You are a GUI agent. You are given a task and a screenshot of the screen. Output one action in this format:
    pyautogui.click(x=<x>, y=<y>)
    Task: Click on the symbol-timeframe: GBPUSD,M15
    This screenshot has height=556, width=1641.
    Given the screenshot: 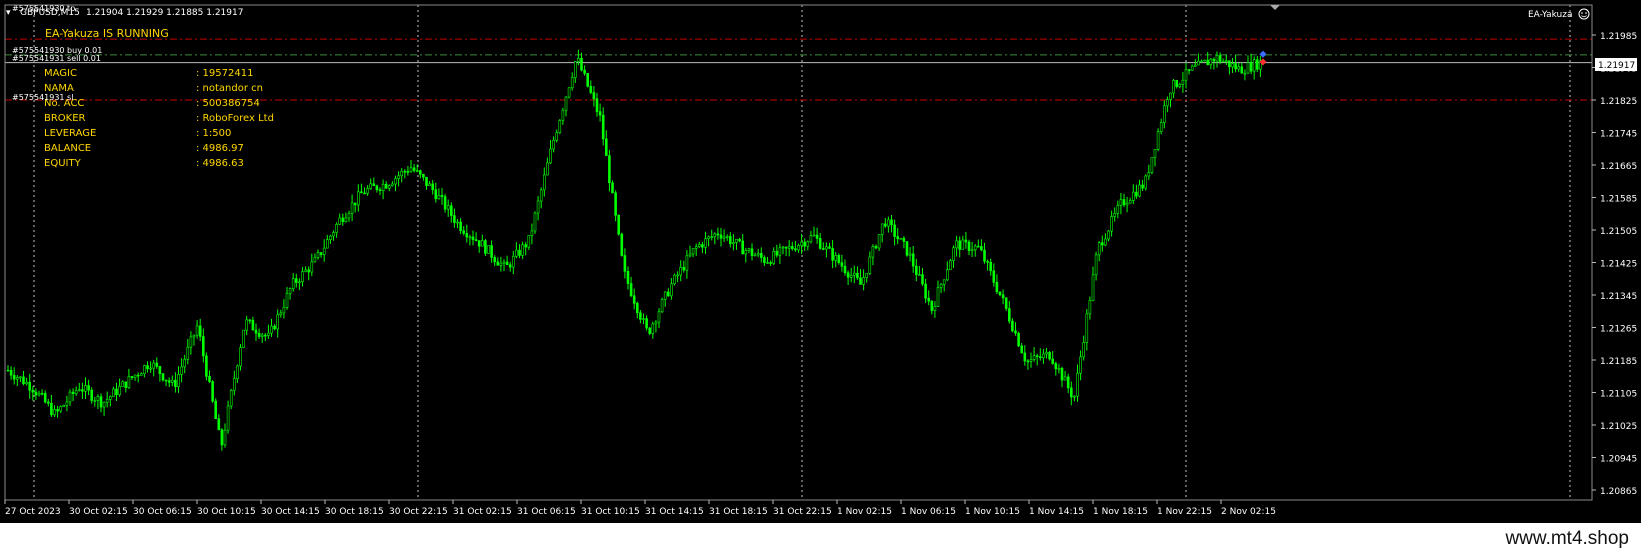 What is the action you would take?
    pyautogui.click(x=50, y=13)
    